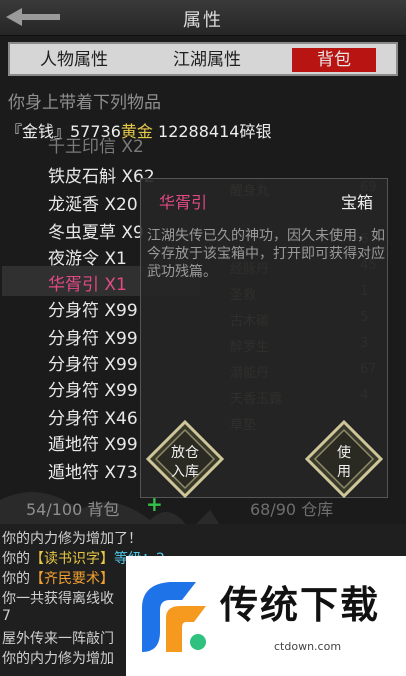  I want to click on bag-capacity: 54/100 背包, so click(73, 509).